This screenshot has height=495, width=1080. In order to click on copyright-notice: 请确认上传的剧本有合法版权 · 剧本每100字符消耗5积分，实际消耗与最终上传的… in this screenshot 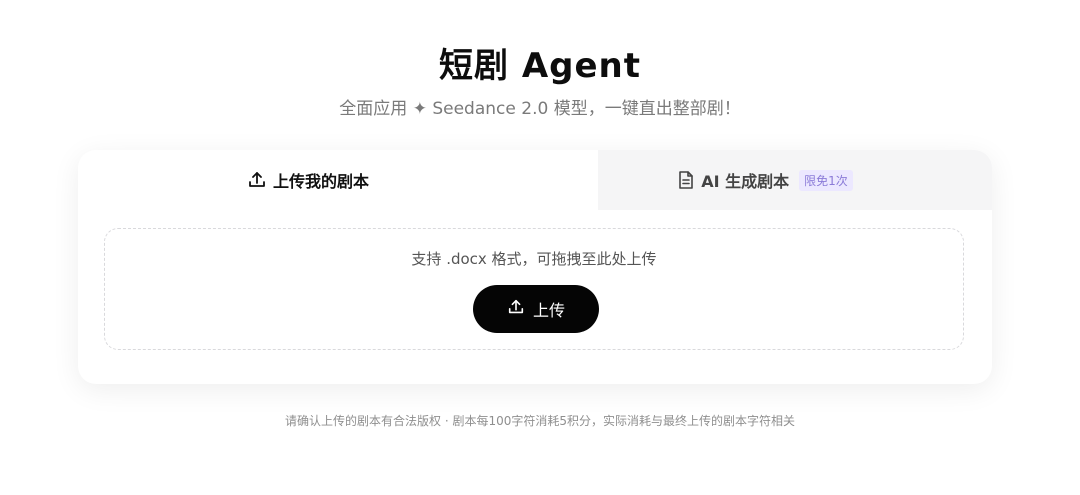, I will do `click(540, 421)`.